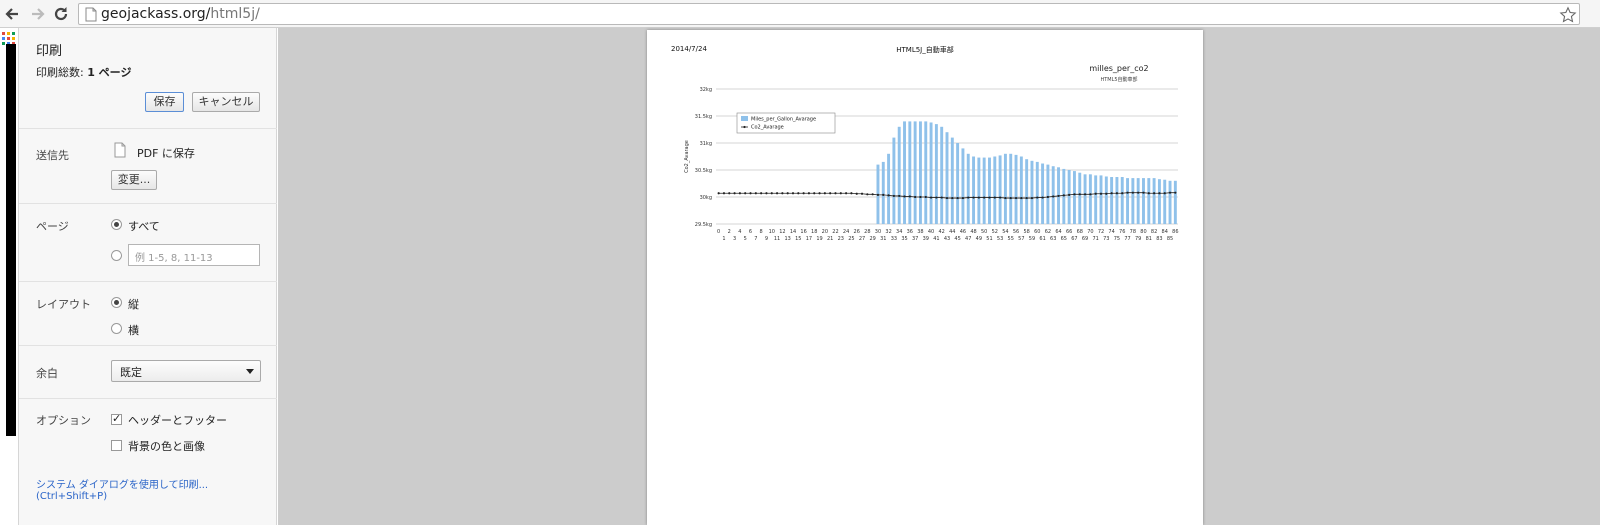  I want to click on x-tick-label: 86, so click(1175, 232).